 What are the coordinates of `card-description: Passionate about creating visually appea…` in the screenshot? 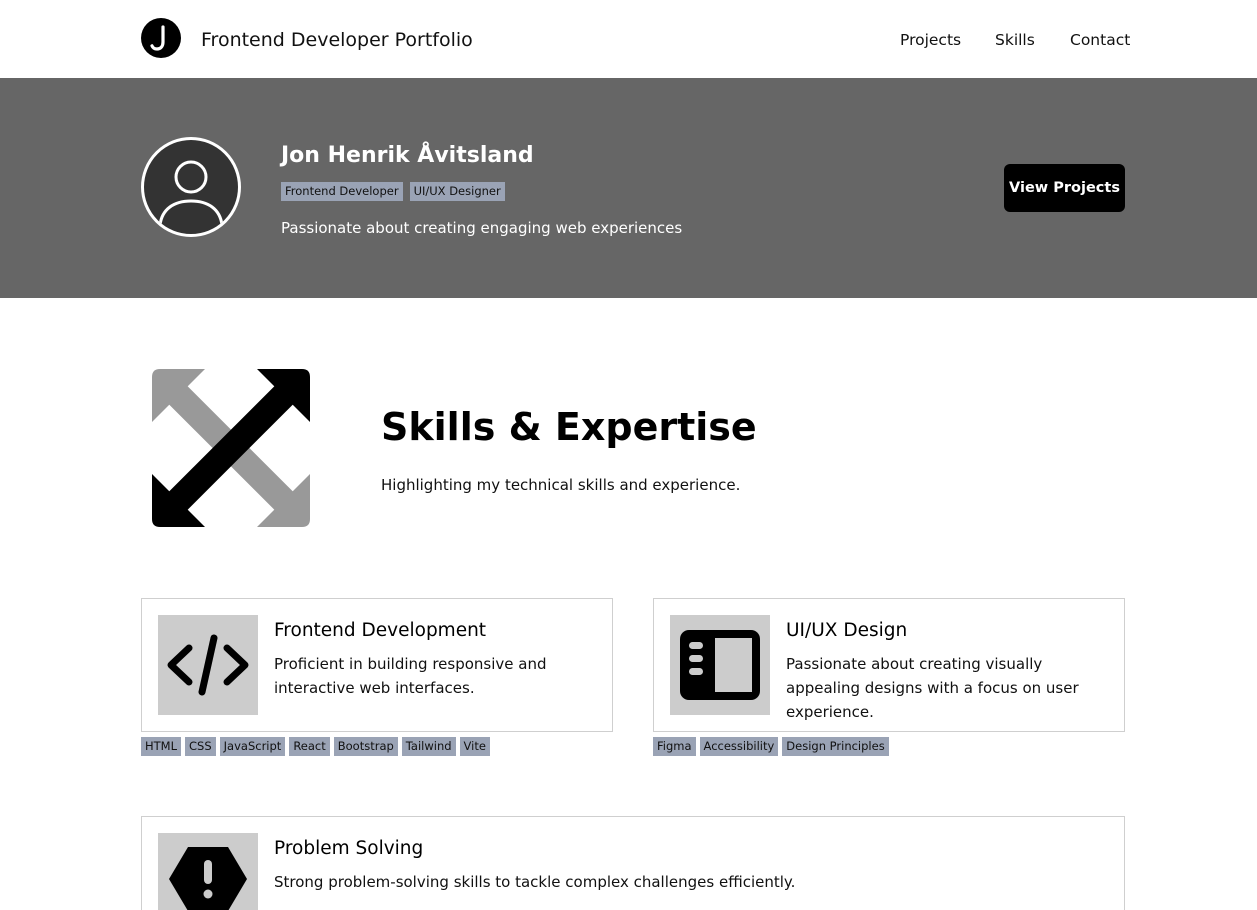 It's located at (932, 688).